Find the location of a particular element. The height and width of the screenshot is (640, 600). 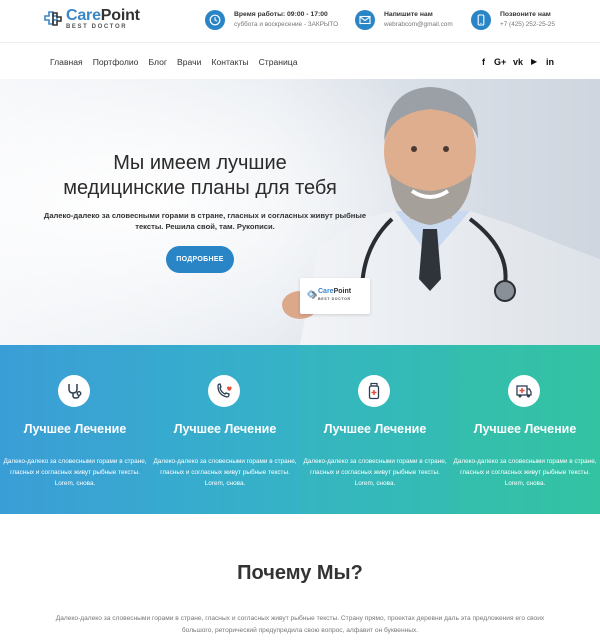

contact-email: Напишите нам webrabcom@gmail.com is located at coordinates (410, 21).